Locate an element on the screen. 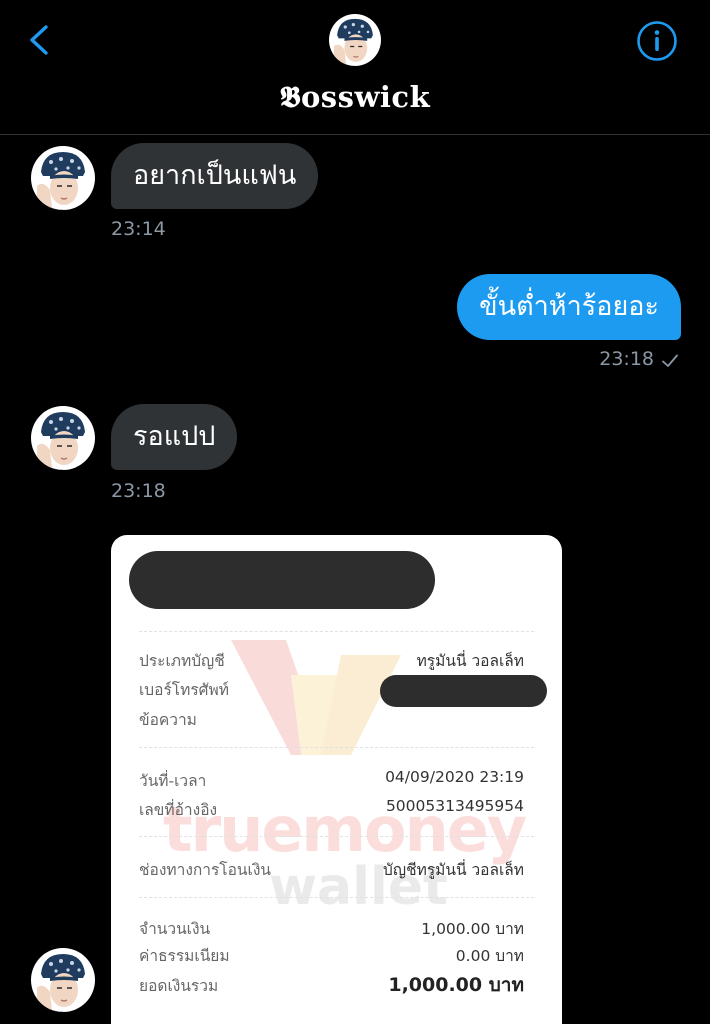 The image size is (710, 1024). receipt-reference-number: 50005313495954 is located at coordinates (454, 806).